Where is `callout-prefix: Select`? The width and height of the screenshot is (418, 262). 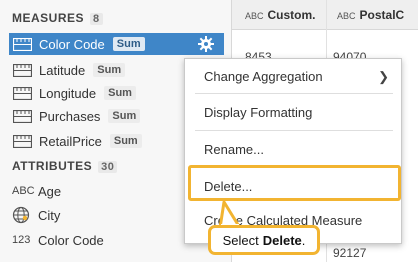
callout-prefix: Select is located at coordinates (240, 240).